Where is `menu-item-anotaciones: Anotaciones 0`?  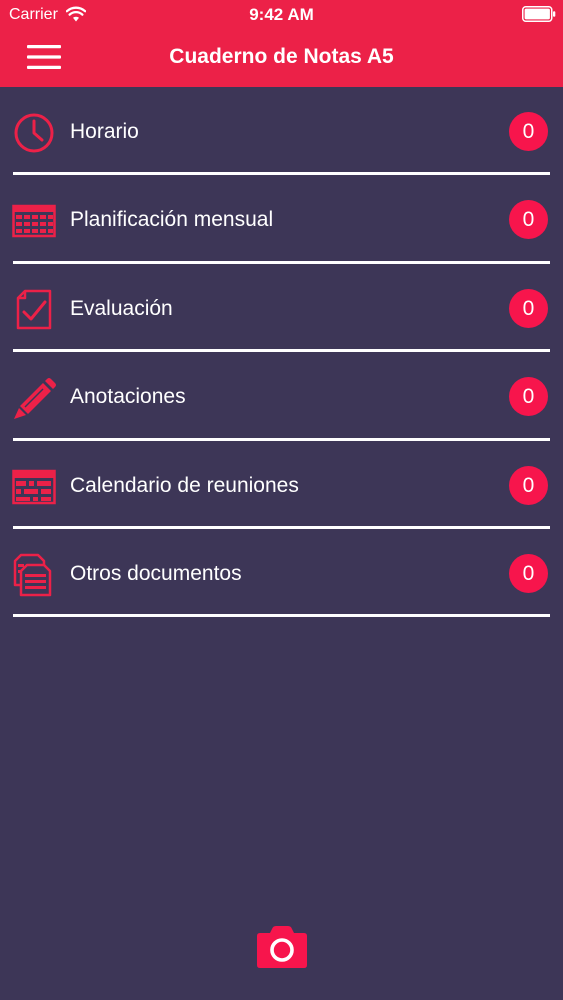 menu-item-anotaciones: Anotaciones 0 is located at coordinates (281, 396).